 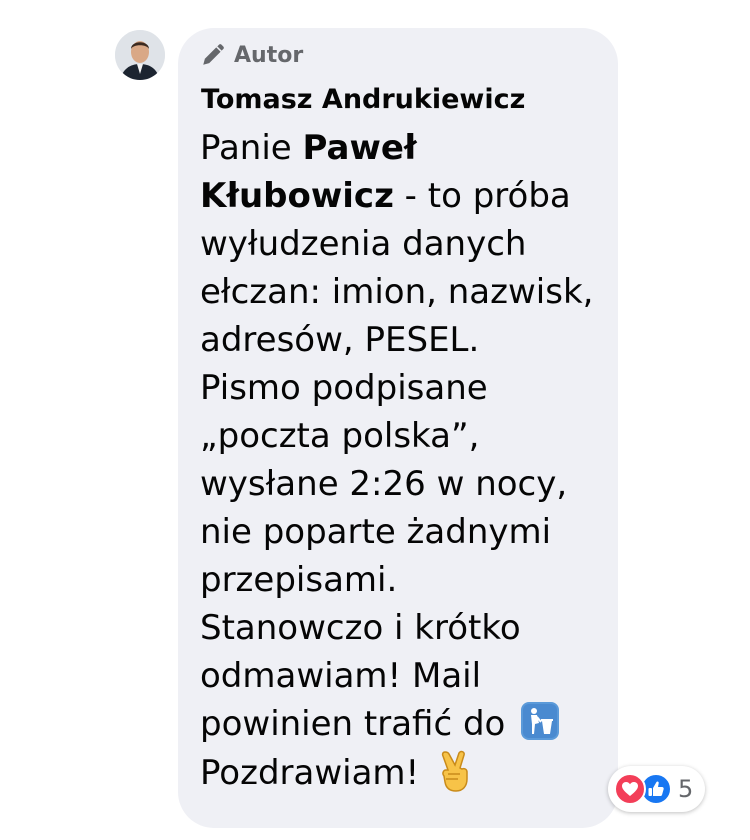 I want to click on mentioned-name-first: Paweł, so click(x=360, y=148).